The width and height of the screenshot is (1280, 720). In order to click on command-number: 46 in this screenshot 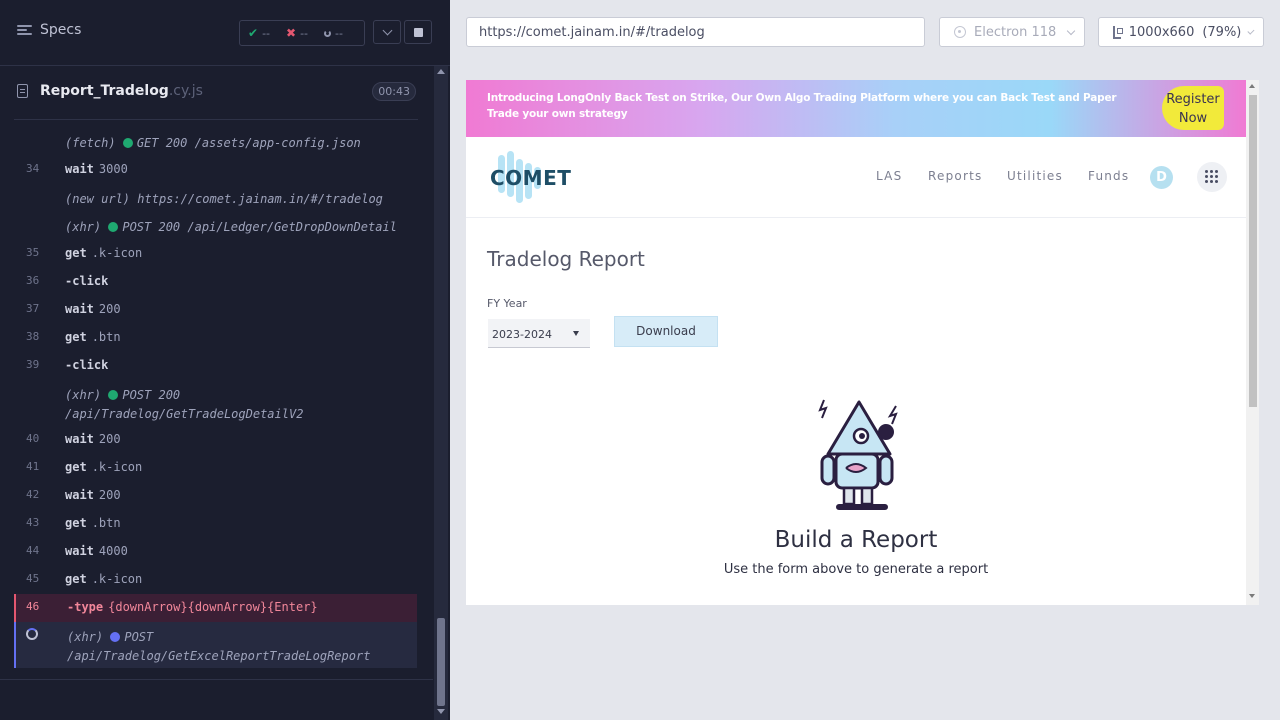, I will do `click(33, 606)`.